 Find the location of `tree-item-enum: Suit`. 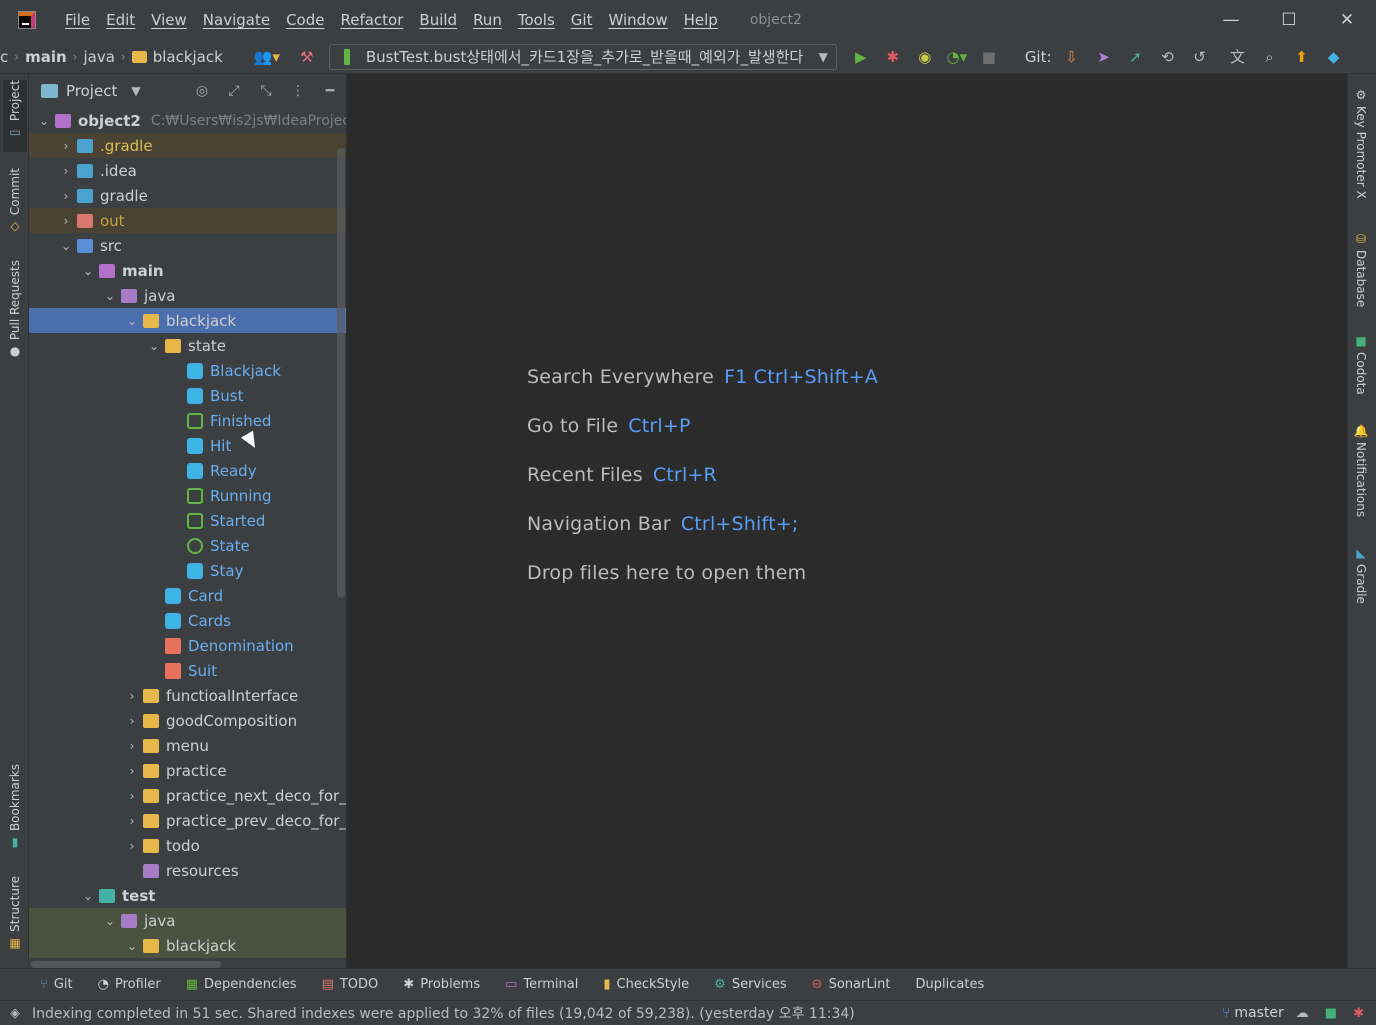

tree-item-enum: Suit is located at coordinates (187, 670).